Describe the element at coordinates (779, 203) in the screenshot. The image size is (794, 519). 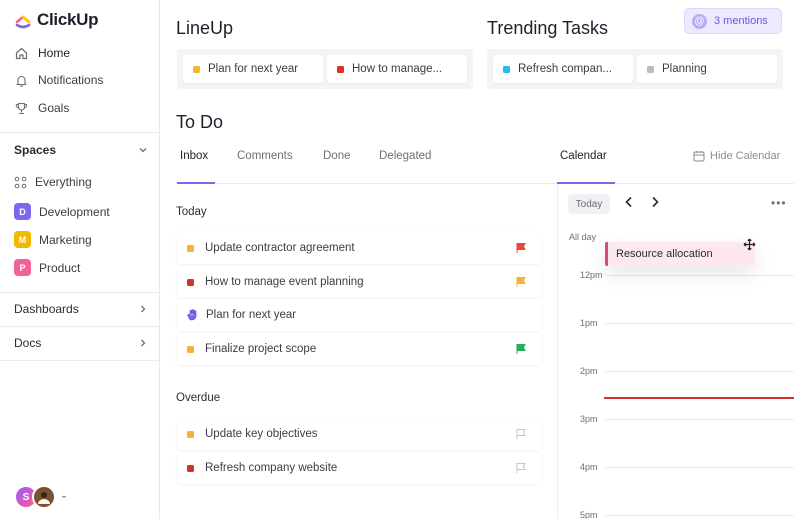
I see `more-options-icon: •••` at that location.